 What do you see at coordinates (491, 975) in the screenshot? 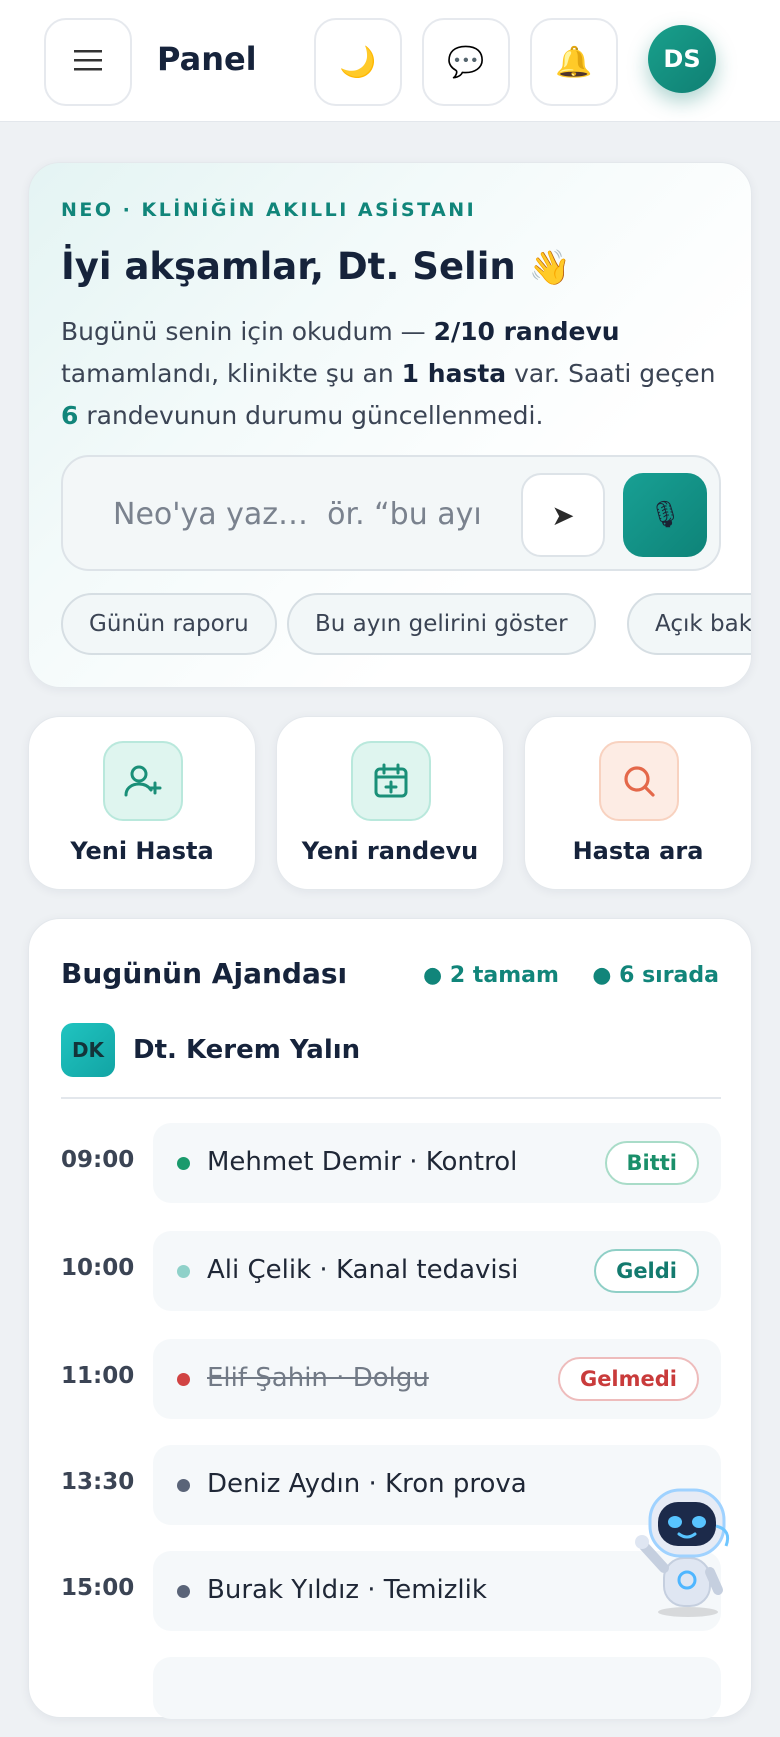
I see `stat-done: ● 2 tamam` at bounding box center [491, 975].